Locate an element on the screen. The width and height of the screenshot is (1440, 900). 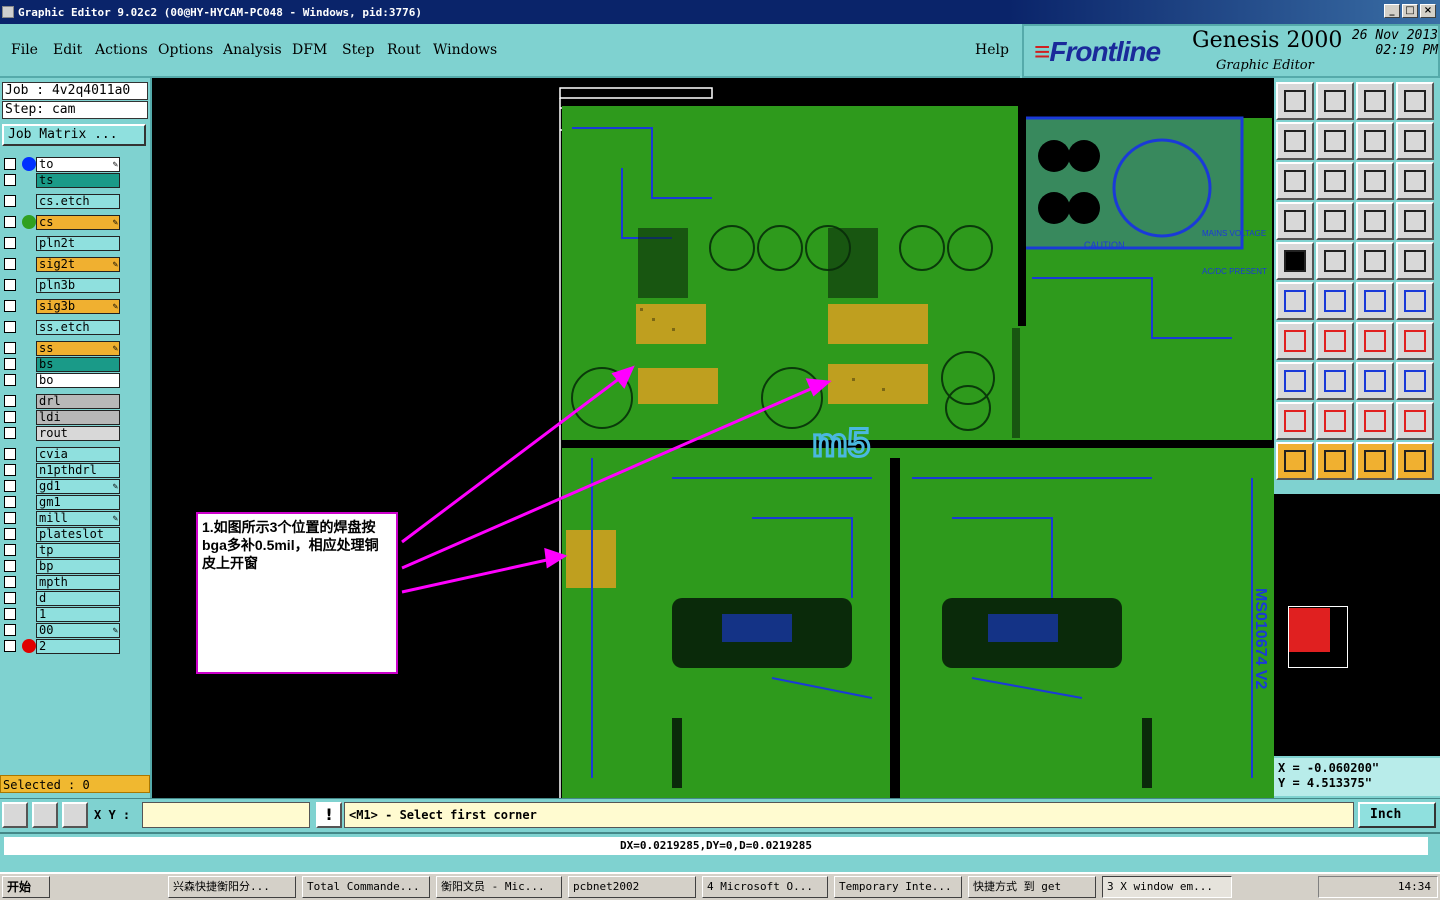
layer-name: mpth is located at coordinates (78, 582).